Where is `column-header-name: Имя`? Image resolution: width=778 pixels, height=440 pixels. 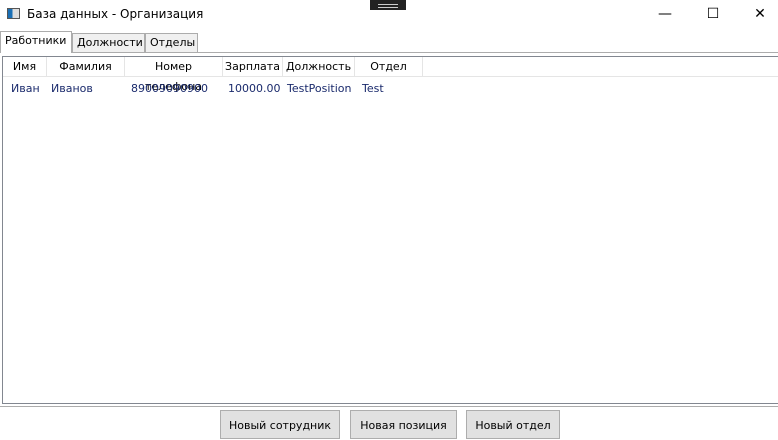
column-header-name: Имя is located at coordinates (25, 67).